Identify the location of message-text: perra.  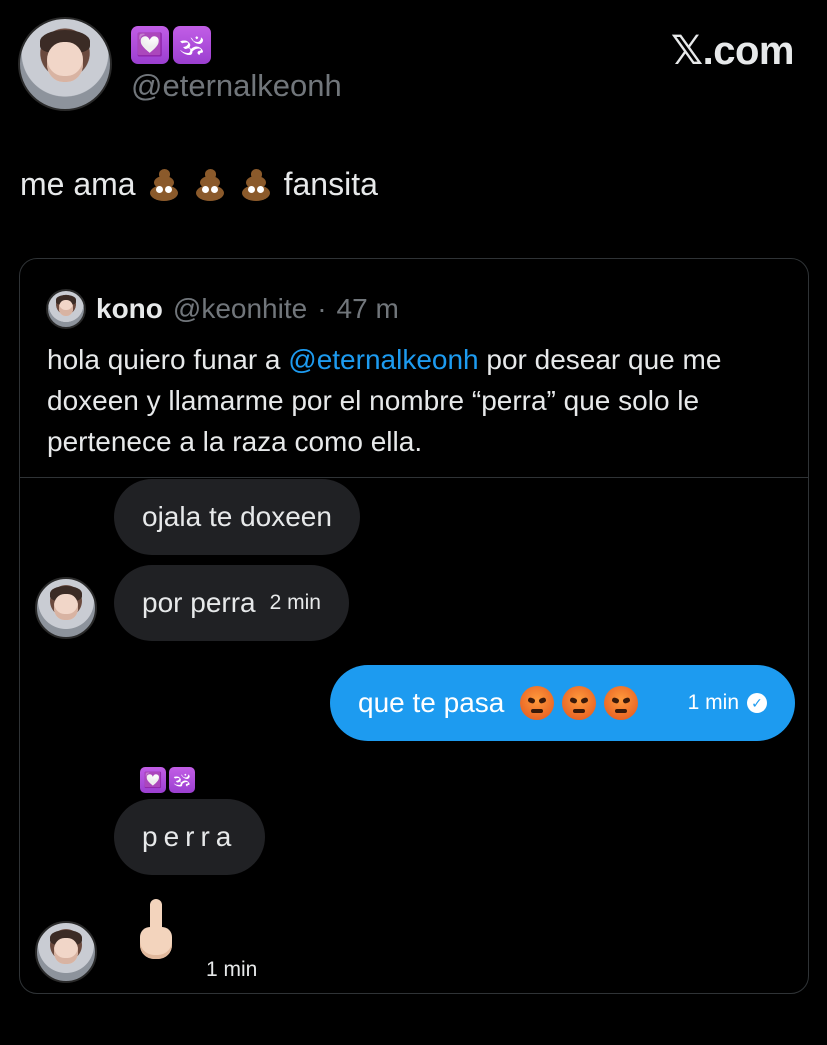
(190, 836).